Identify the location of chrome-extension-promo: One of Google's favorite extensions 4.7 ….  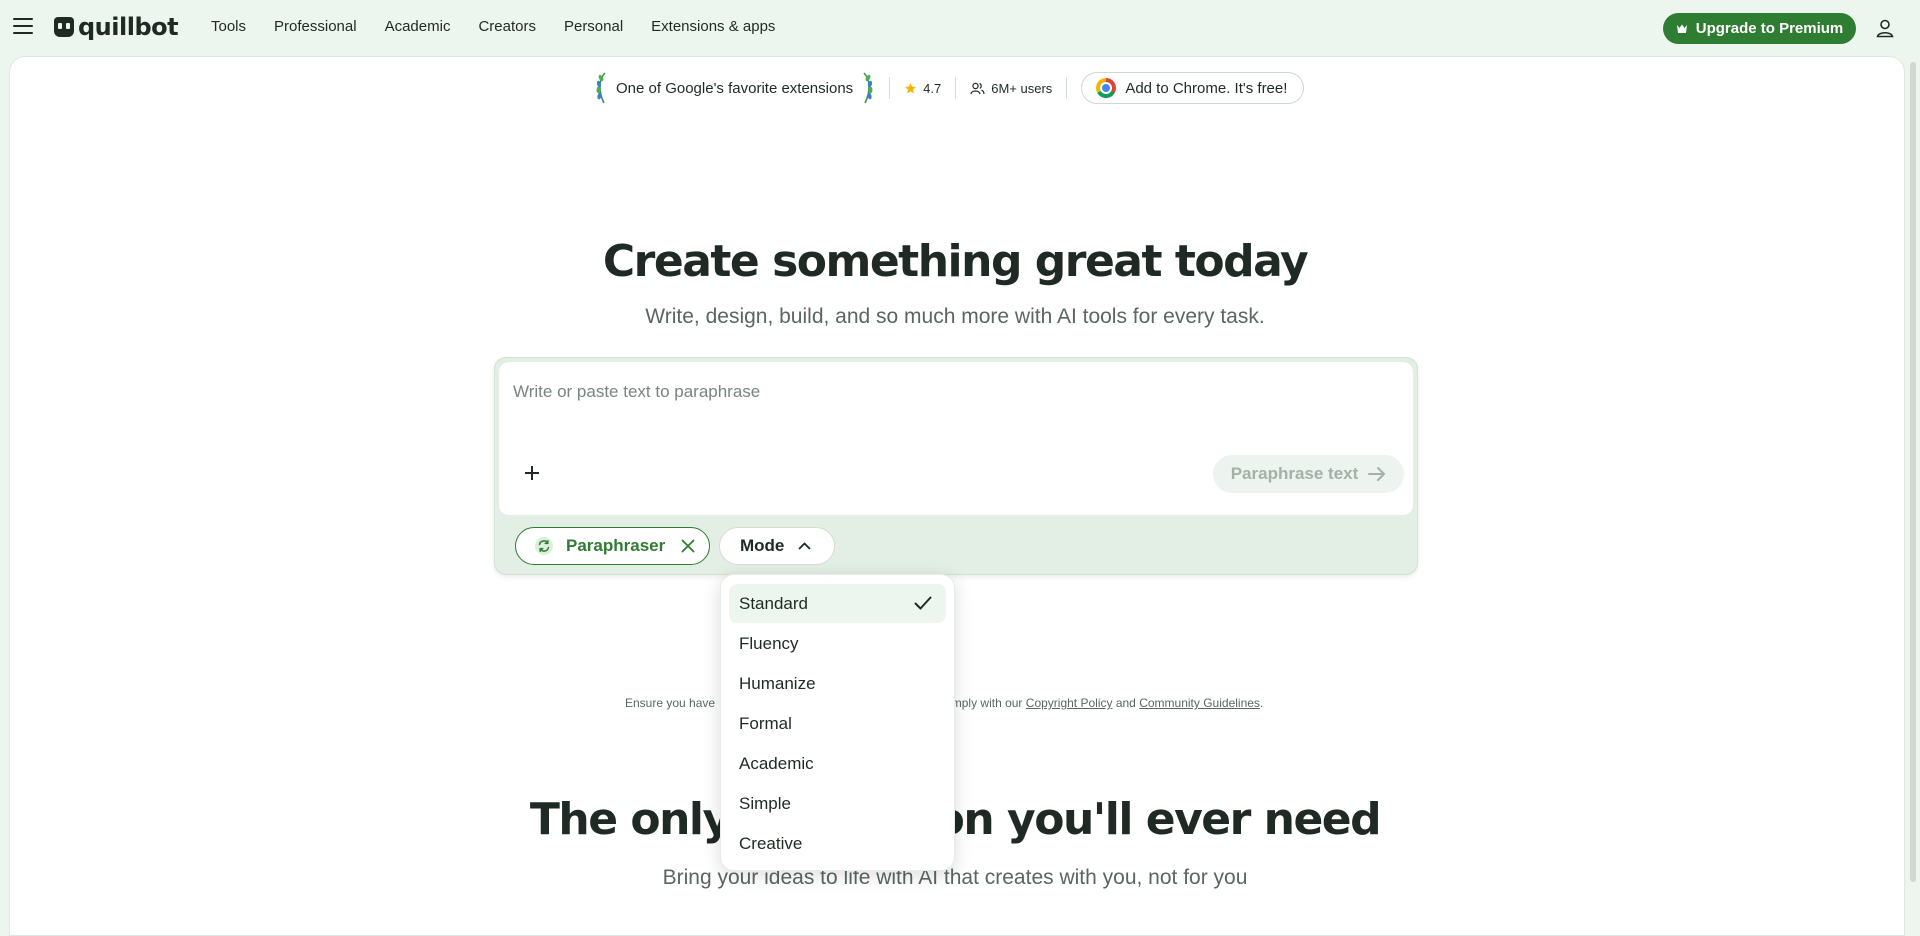
(949, 88).